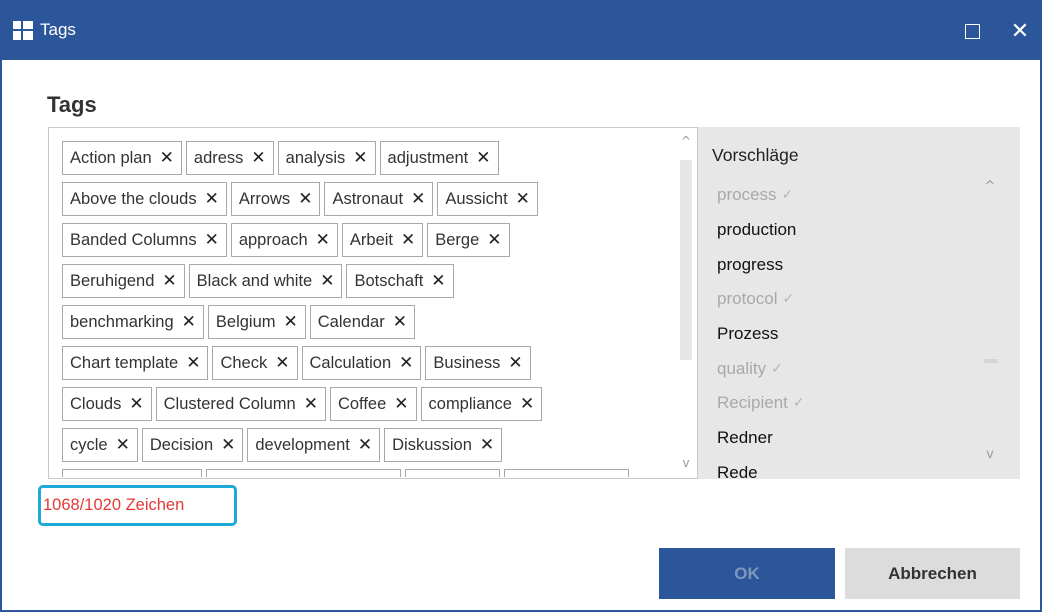 This screenshot has height=612, width=1042. Describe the element at coordinates (302, 444) in the screenshot. I see `tag-label: development` at that location.